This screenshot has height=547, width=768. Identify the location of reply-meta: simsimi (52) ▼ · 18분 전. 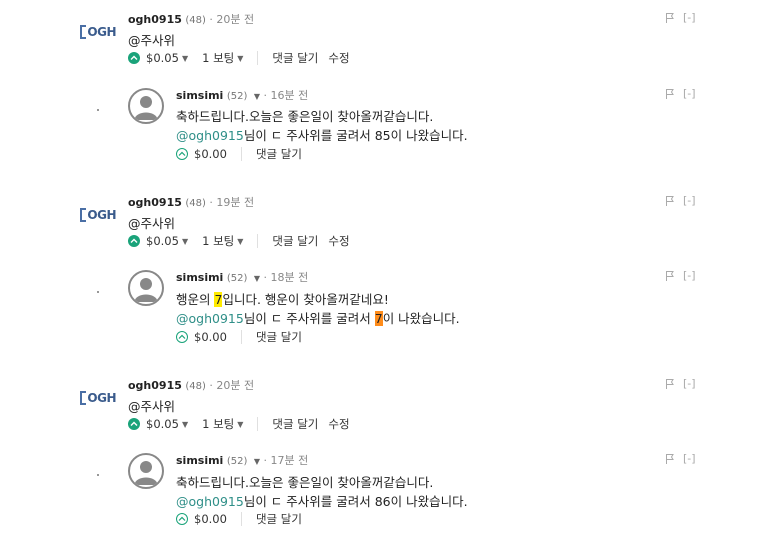
(242, 277).